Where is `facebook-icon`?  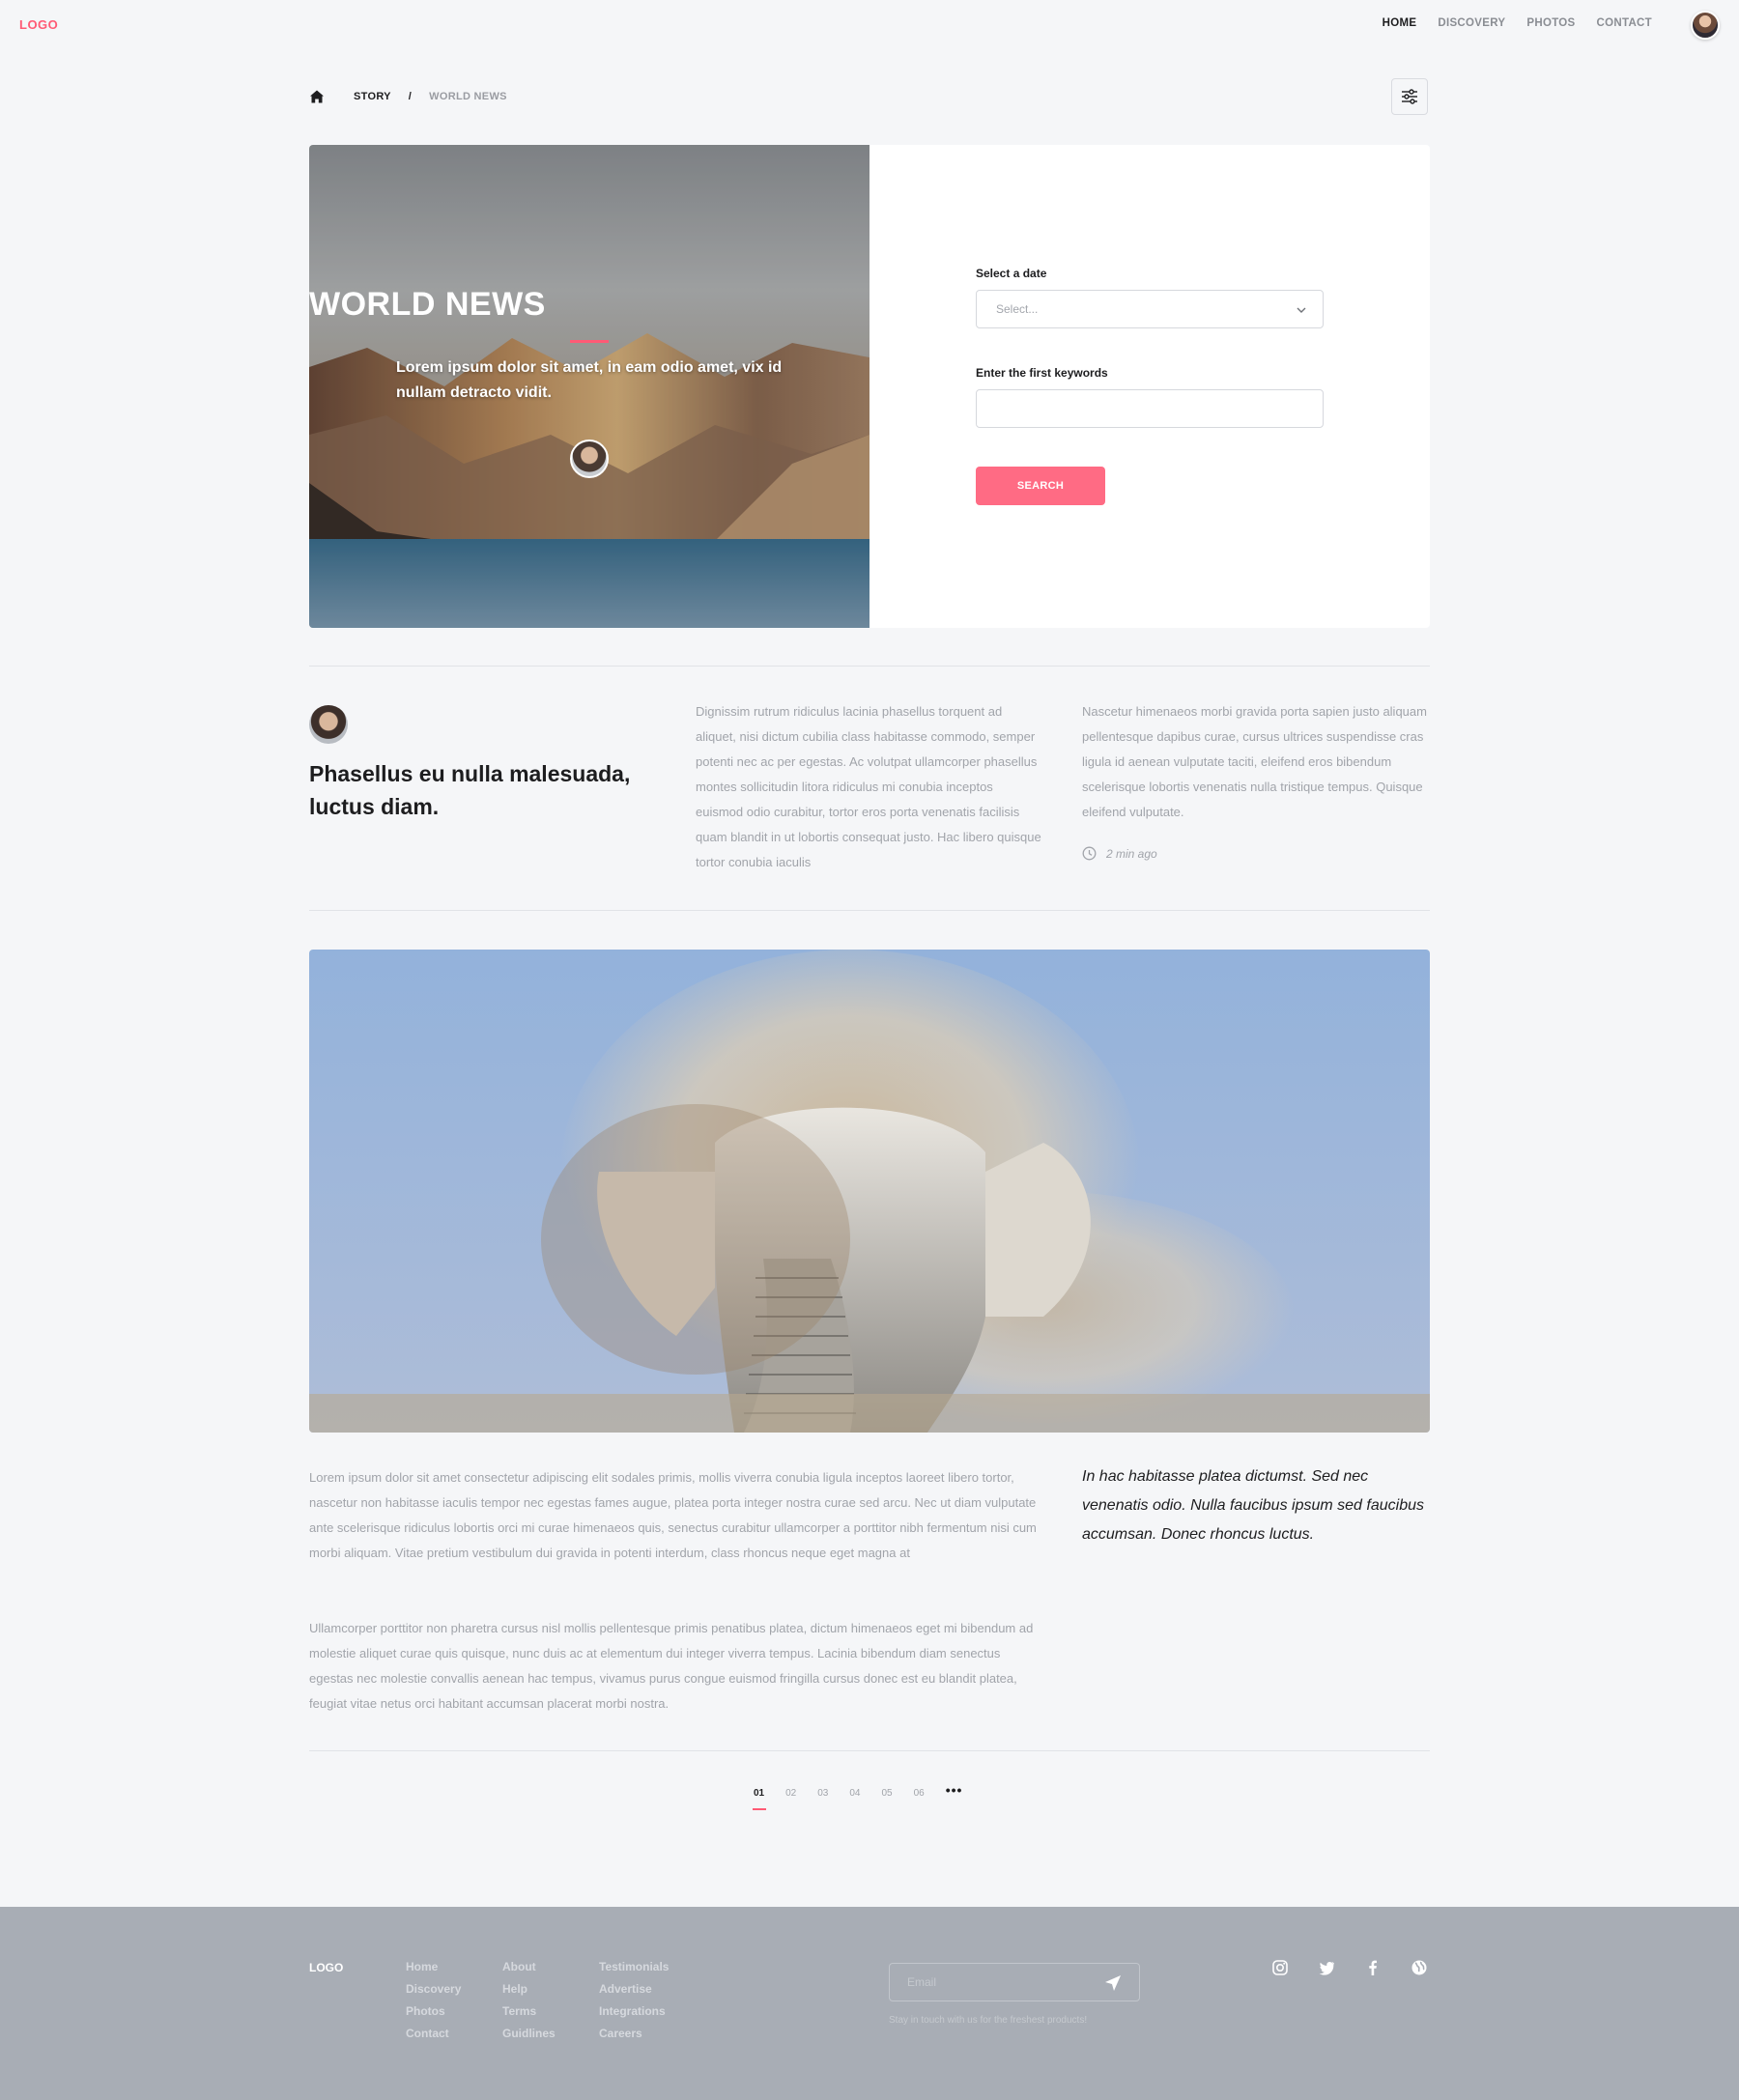
facebook-icon is located at coordinates (1373, 1967).